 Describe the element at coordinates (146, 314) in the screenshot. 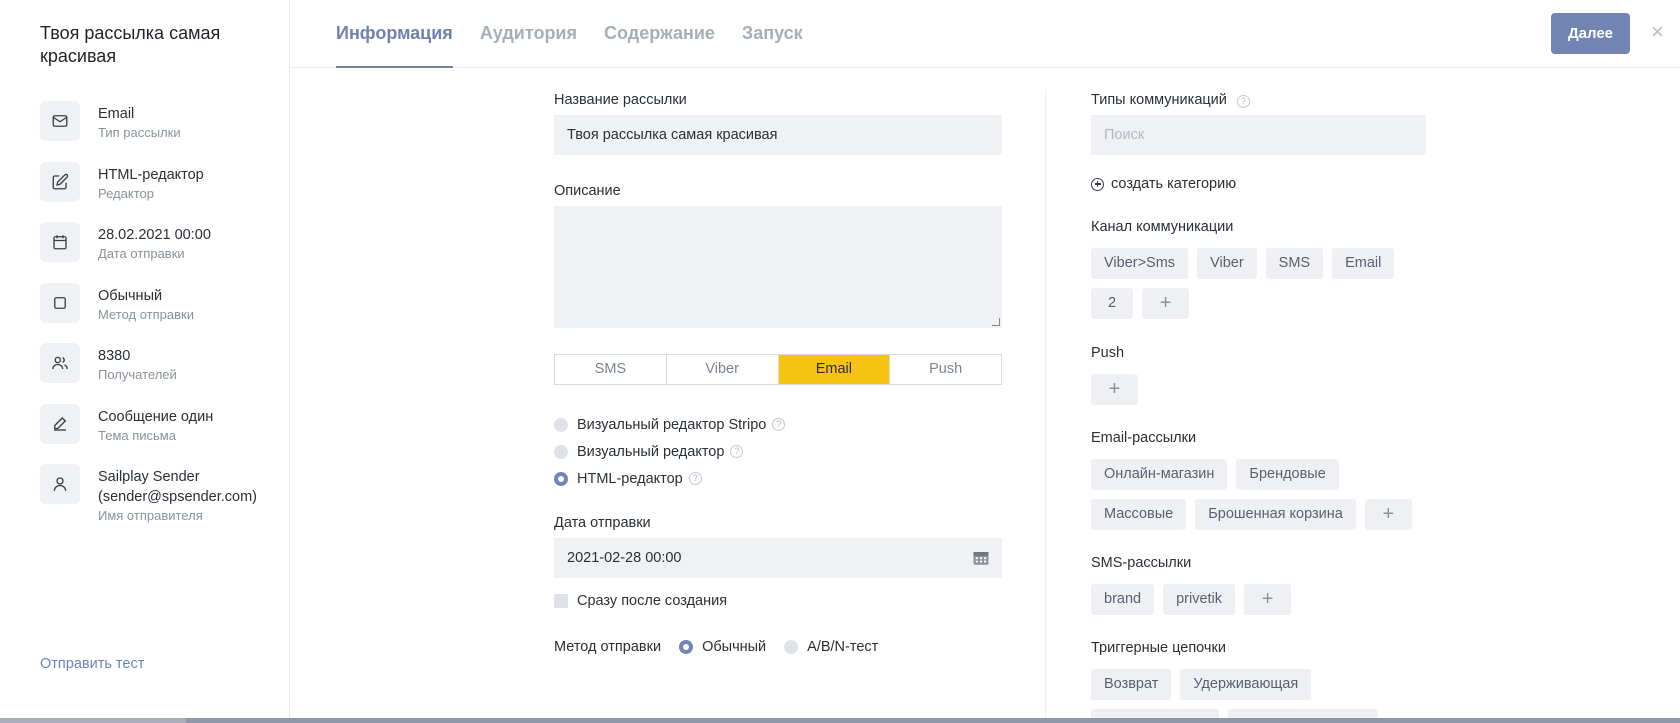

I see `summary-label: Метод отправки` at that location.